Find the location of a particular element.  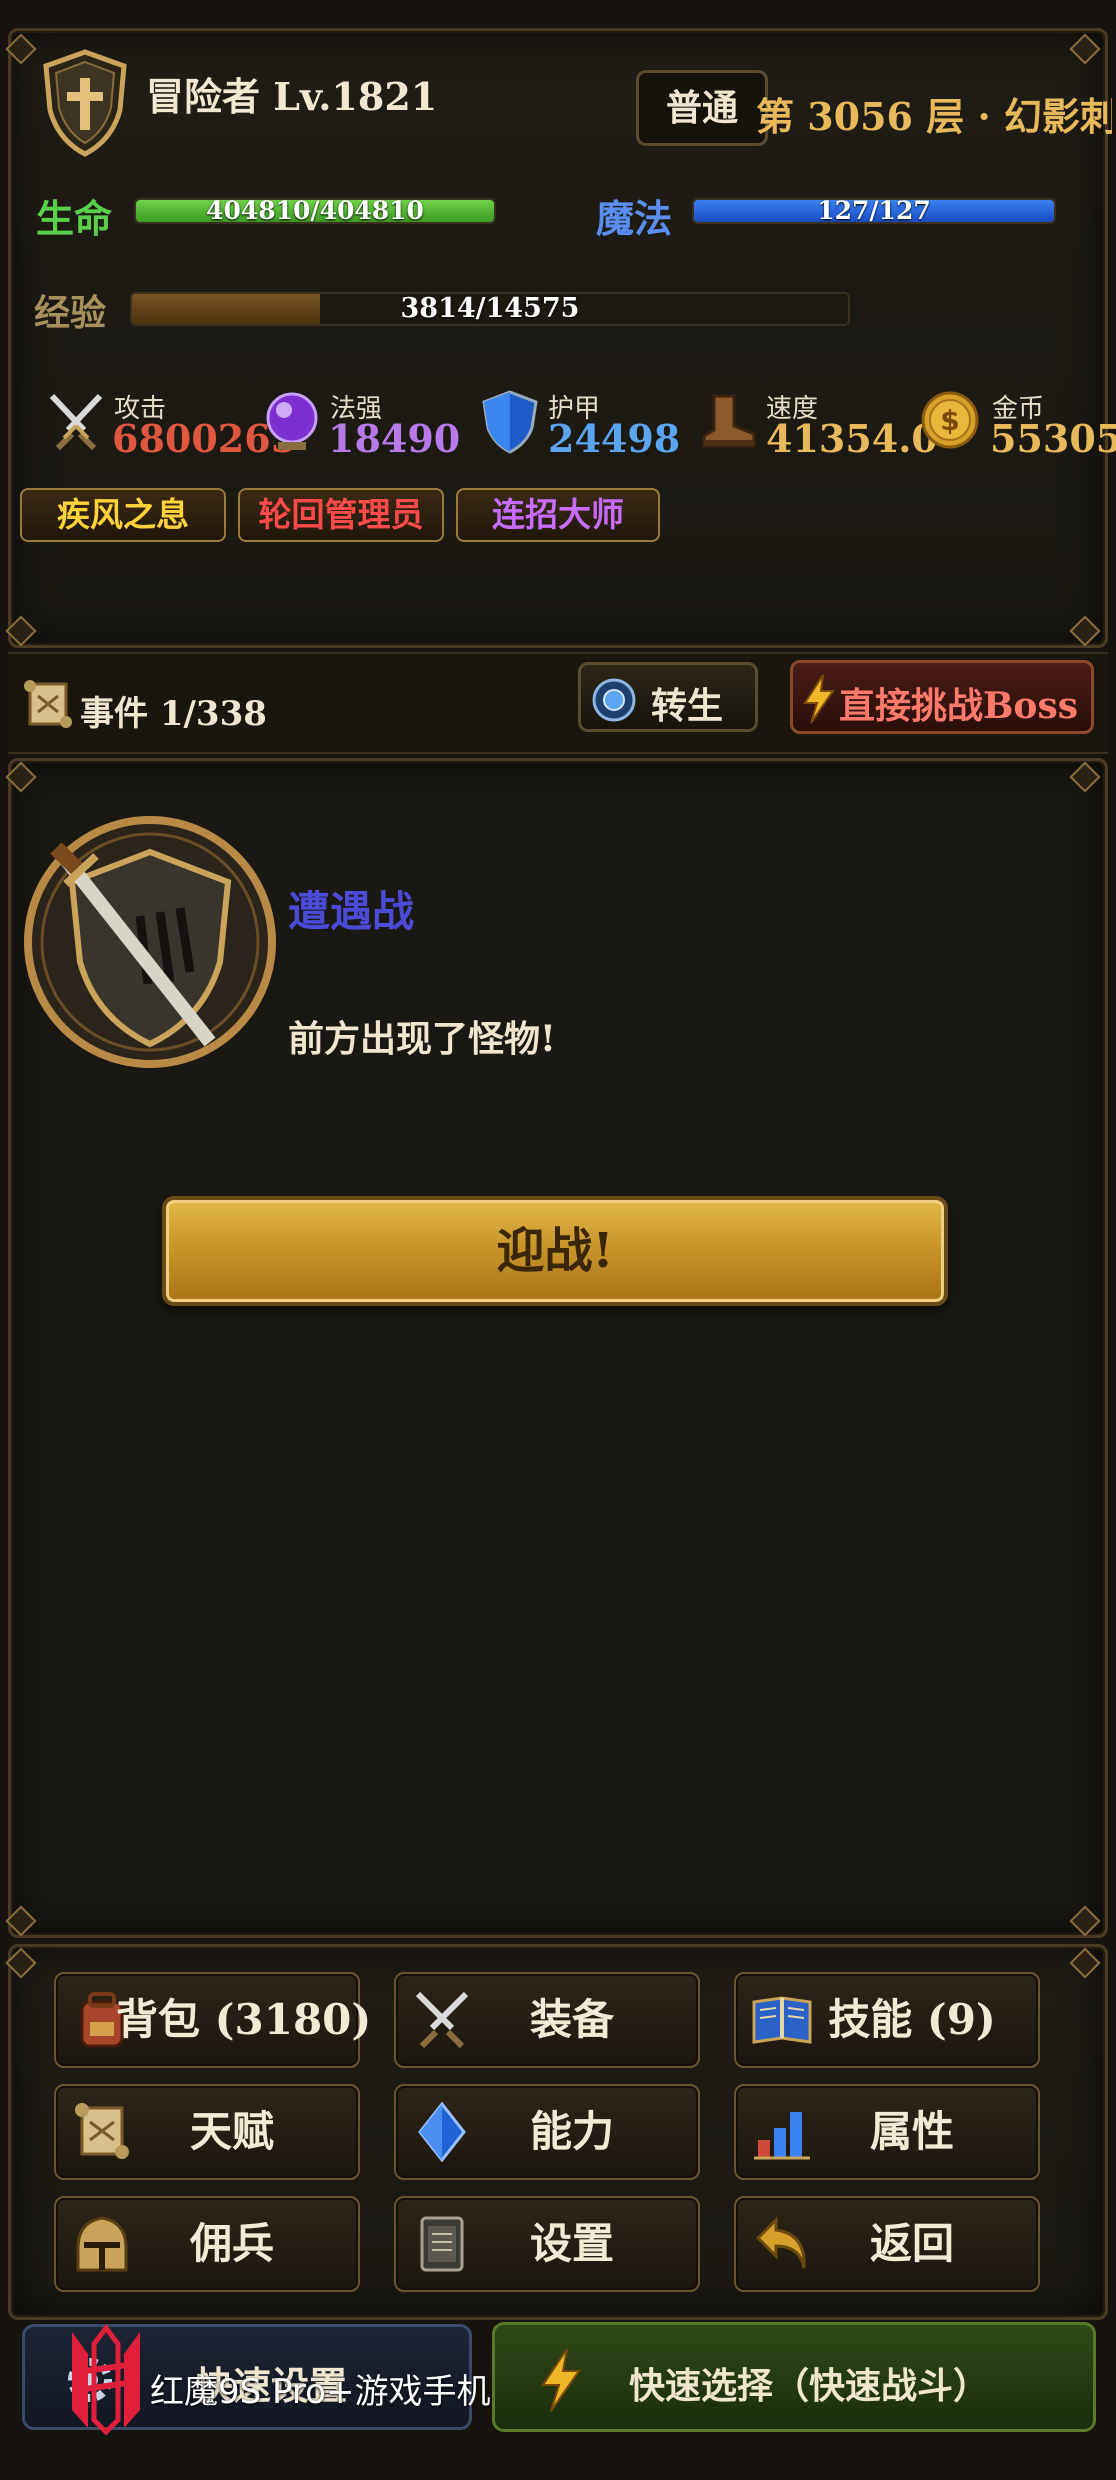

menu-button-talents: 天赋 is located at coordinates (207, 2132).